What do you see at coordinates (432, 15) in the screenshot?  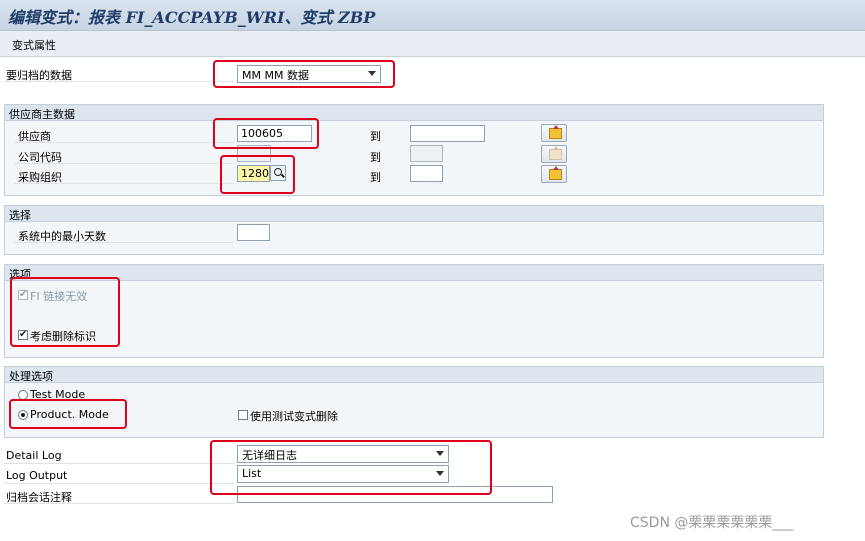 I see `title-bar: 编辑变式：报表 FI_ACCPAYB_WRI、变式 ZBP` at bounding box center [432, 15].